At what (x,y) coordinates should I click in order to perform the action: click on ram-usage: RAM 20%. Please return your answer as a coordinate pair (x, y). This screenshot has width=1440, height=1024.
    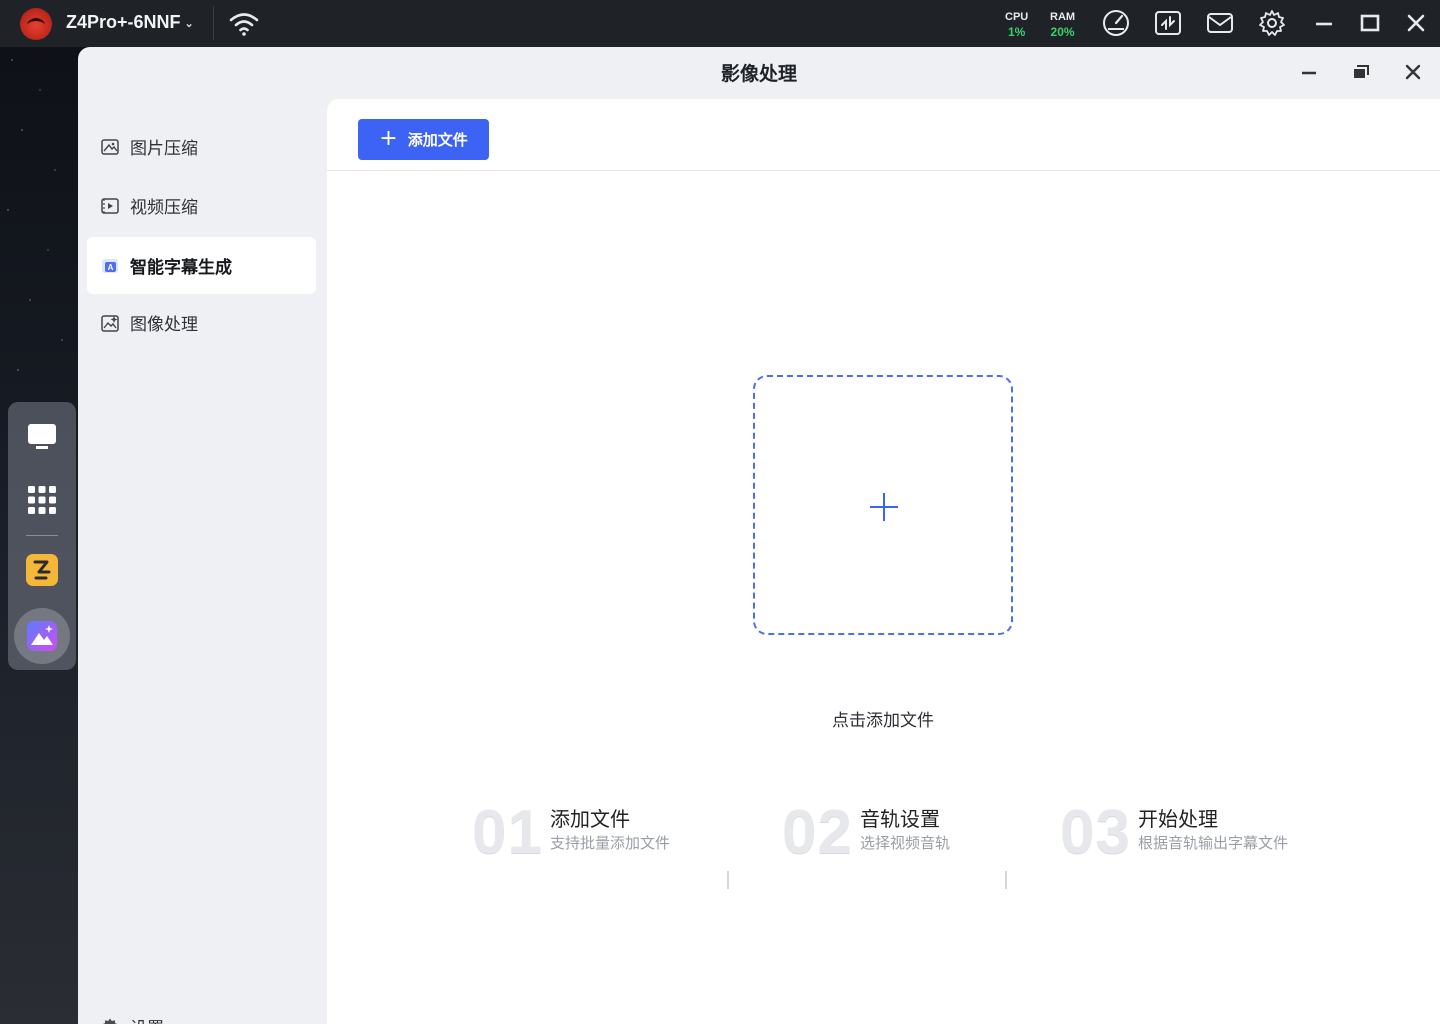
    Looking at the image, I should click on (1062, 25).